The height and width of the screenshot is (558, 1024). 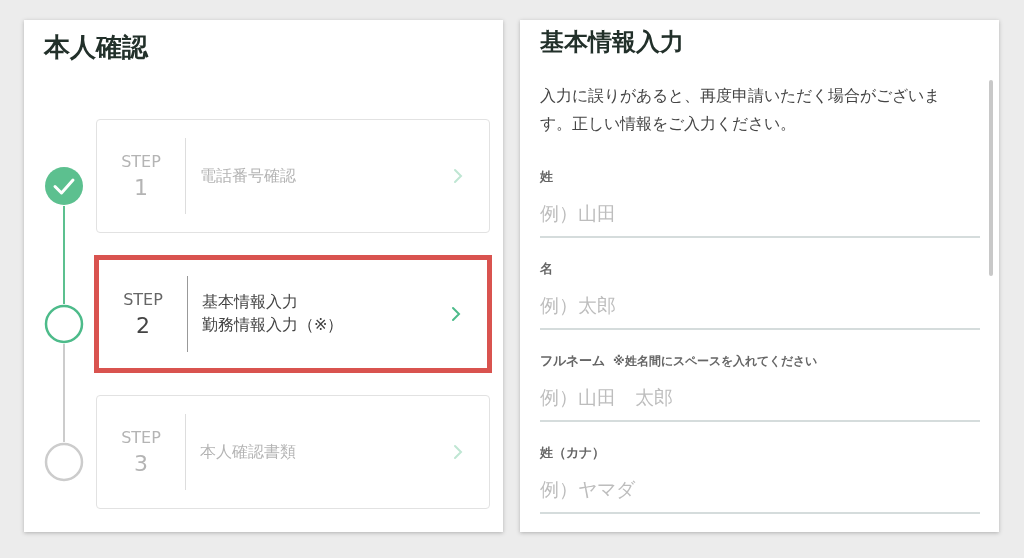 What do you see at coordinates (715, 361) in the screenshot?
I see `field-note: ※姓名間にスペースを入れてください` at bounding box center [715, 361].